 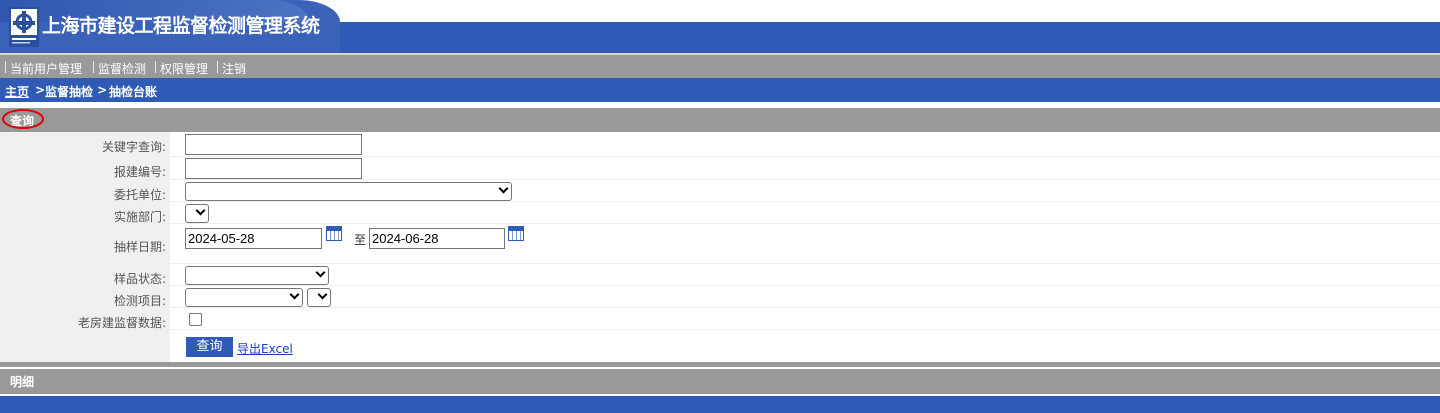 What do you see at coordinates (720, 65) in the screenshot?
I see `top-nav: 当前用户管理 监督检测 权限管理 注销` at bounding box center [720, 65].